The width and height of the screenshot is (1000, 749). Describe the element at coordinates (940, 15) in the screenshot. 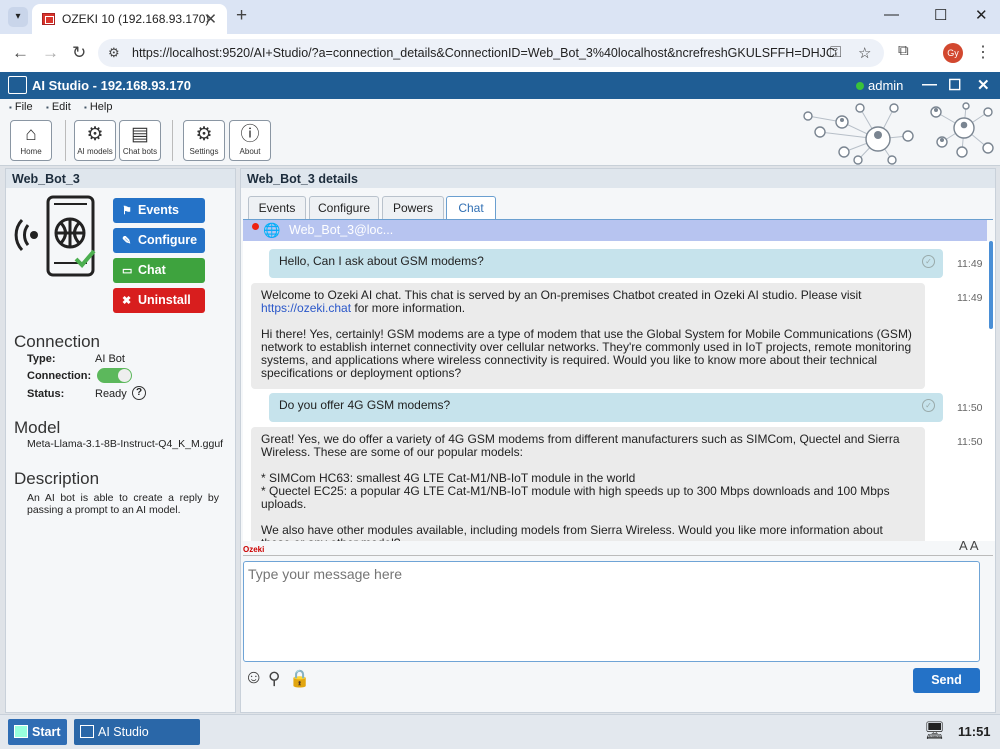

I see `maximize-window-icon: ☐` at that location.